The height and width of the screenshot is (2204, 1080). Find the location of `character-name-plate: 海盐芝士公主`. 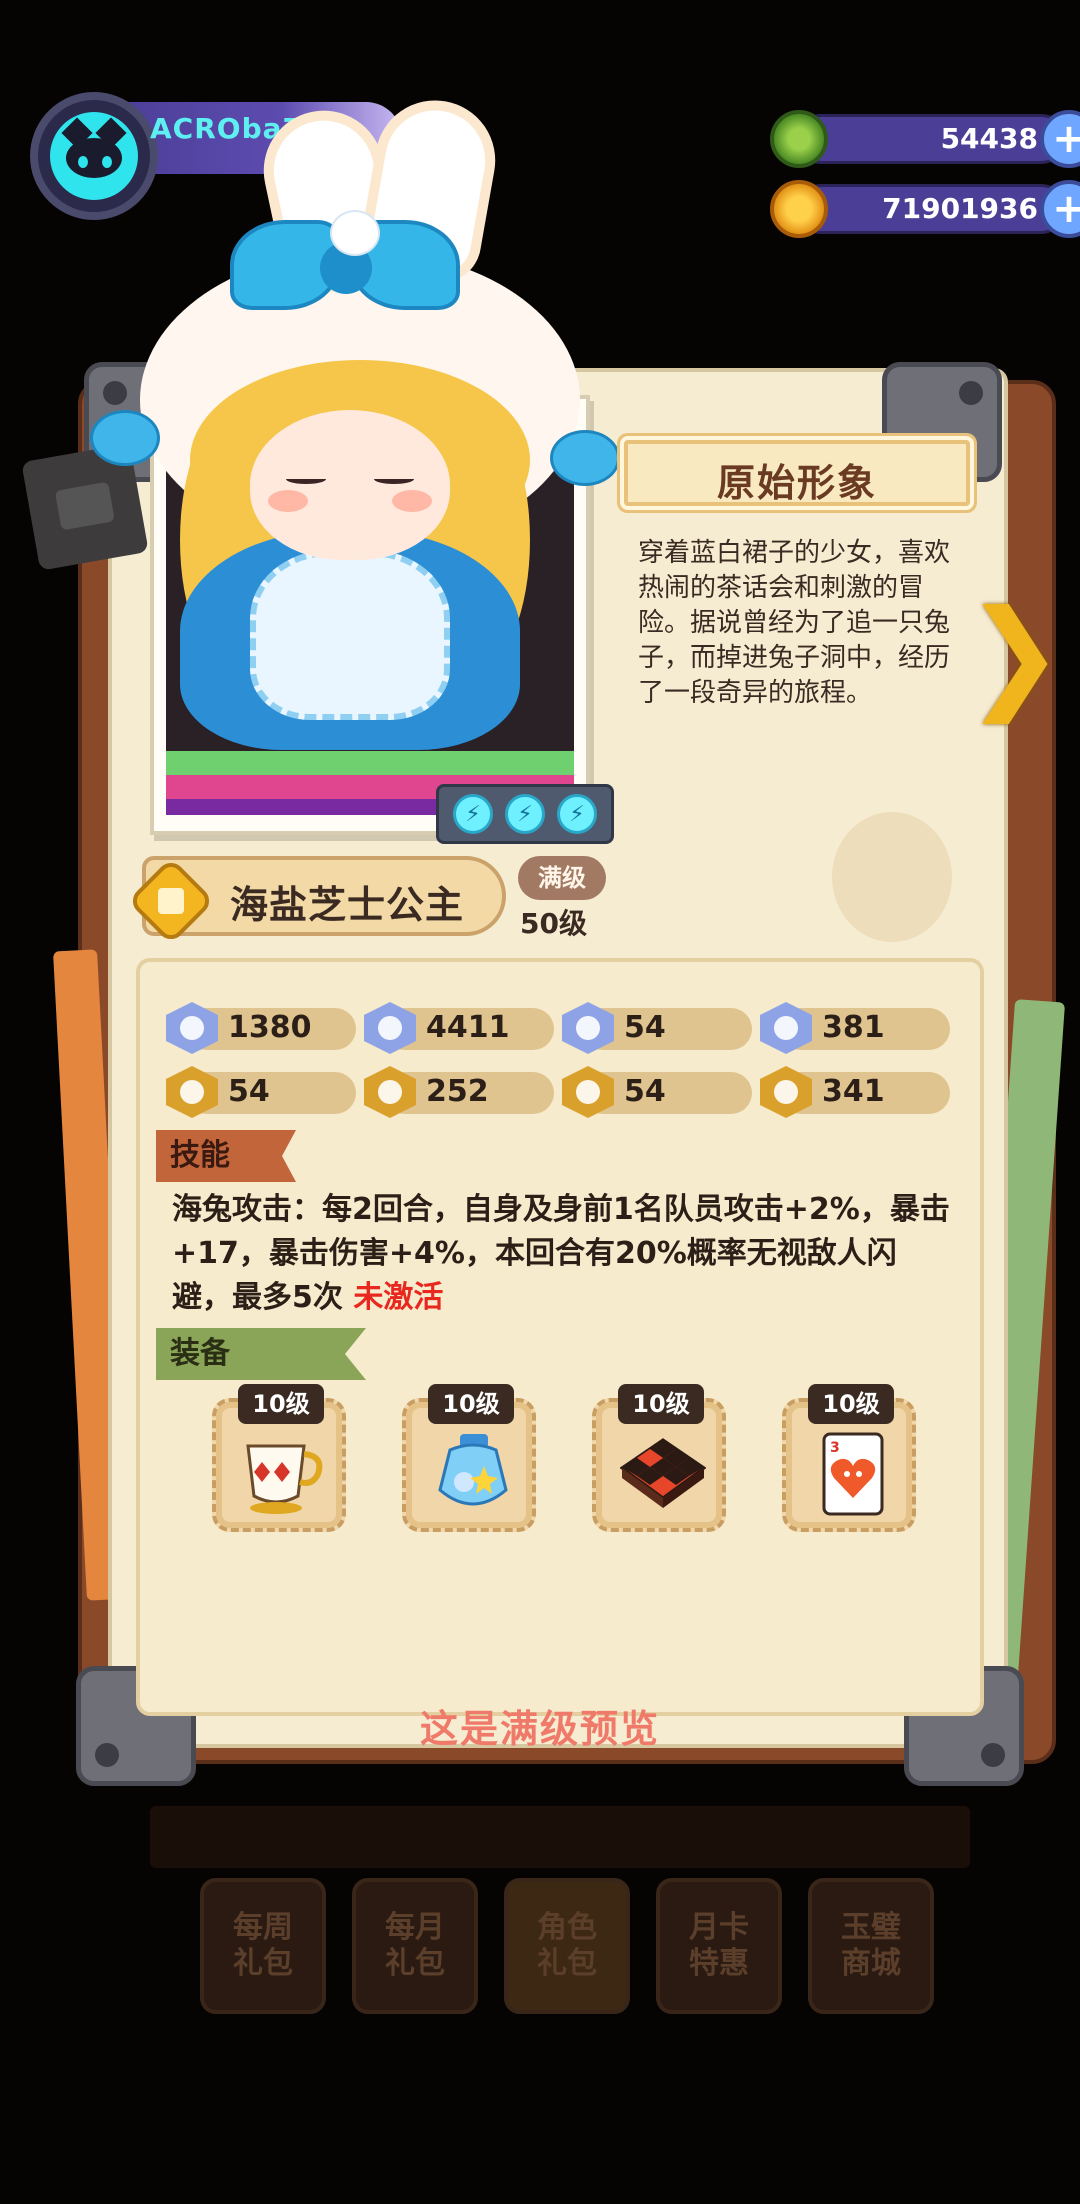

character-name-plate: 海盐芝士公主 is located at coordinates (316, 900).